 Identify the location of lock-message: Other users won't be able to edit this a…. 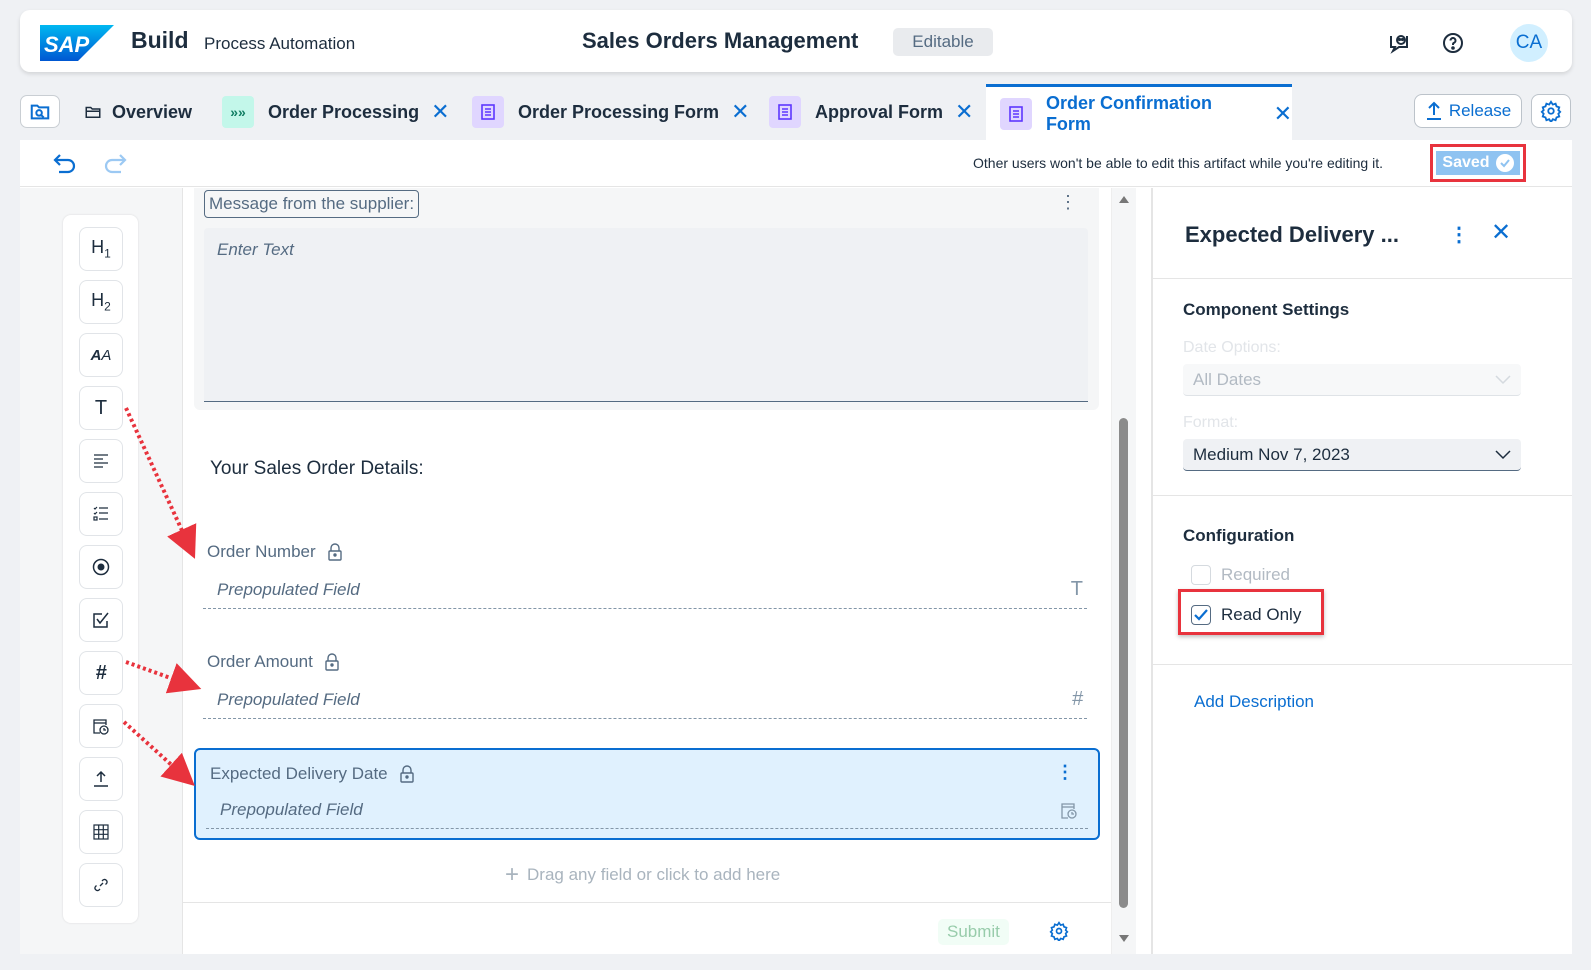
(1178, 163).